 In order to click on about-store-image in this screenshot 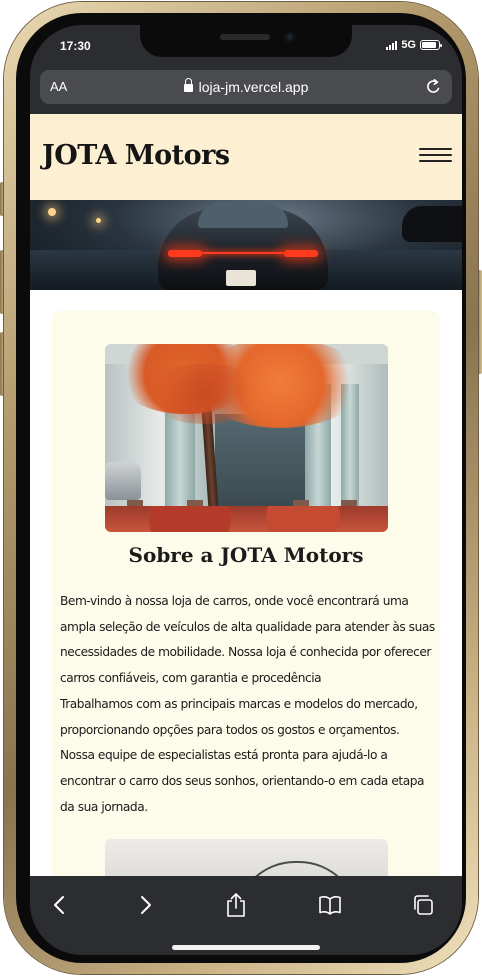, I will do `click(246, 438)`.